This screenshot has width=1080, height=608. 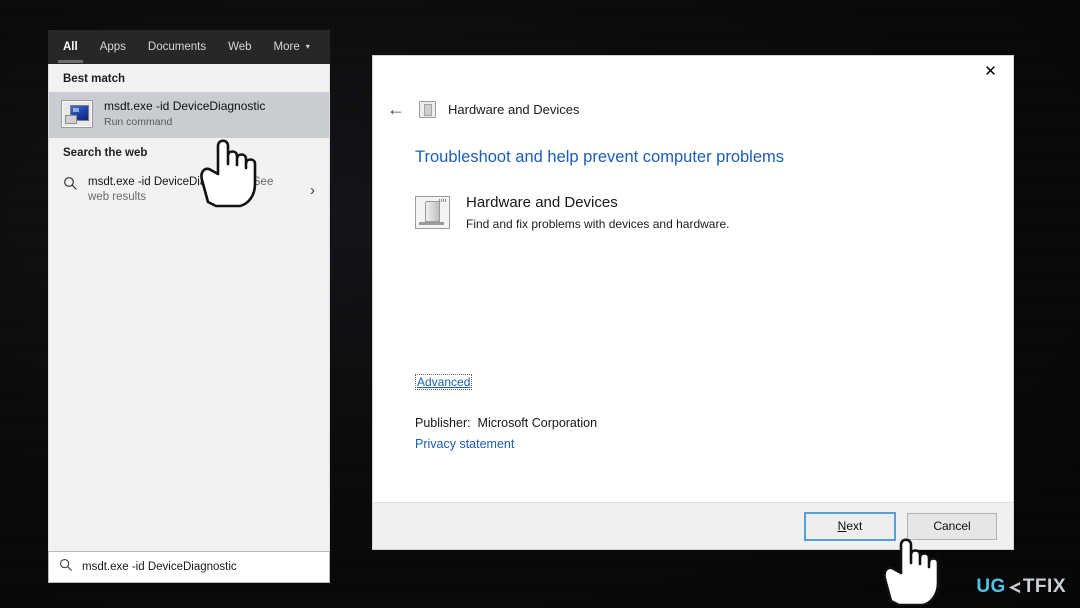 I want to click on watermark-part-a: UG, so click(x=991, y=586).